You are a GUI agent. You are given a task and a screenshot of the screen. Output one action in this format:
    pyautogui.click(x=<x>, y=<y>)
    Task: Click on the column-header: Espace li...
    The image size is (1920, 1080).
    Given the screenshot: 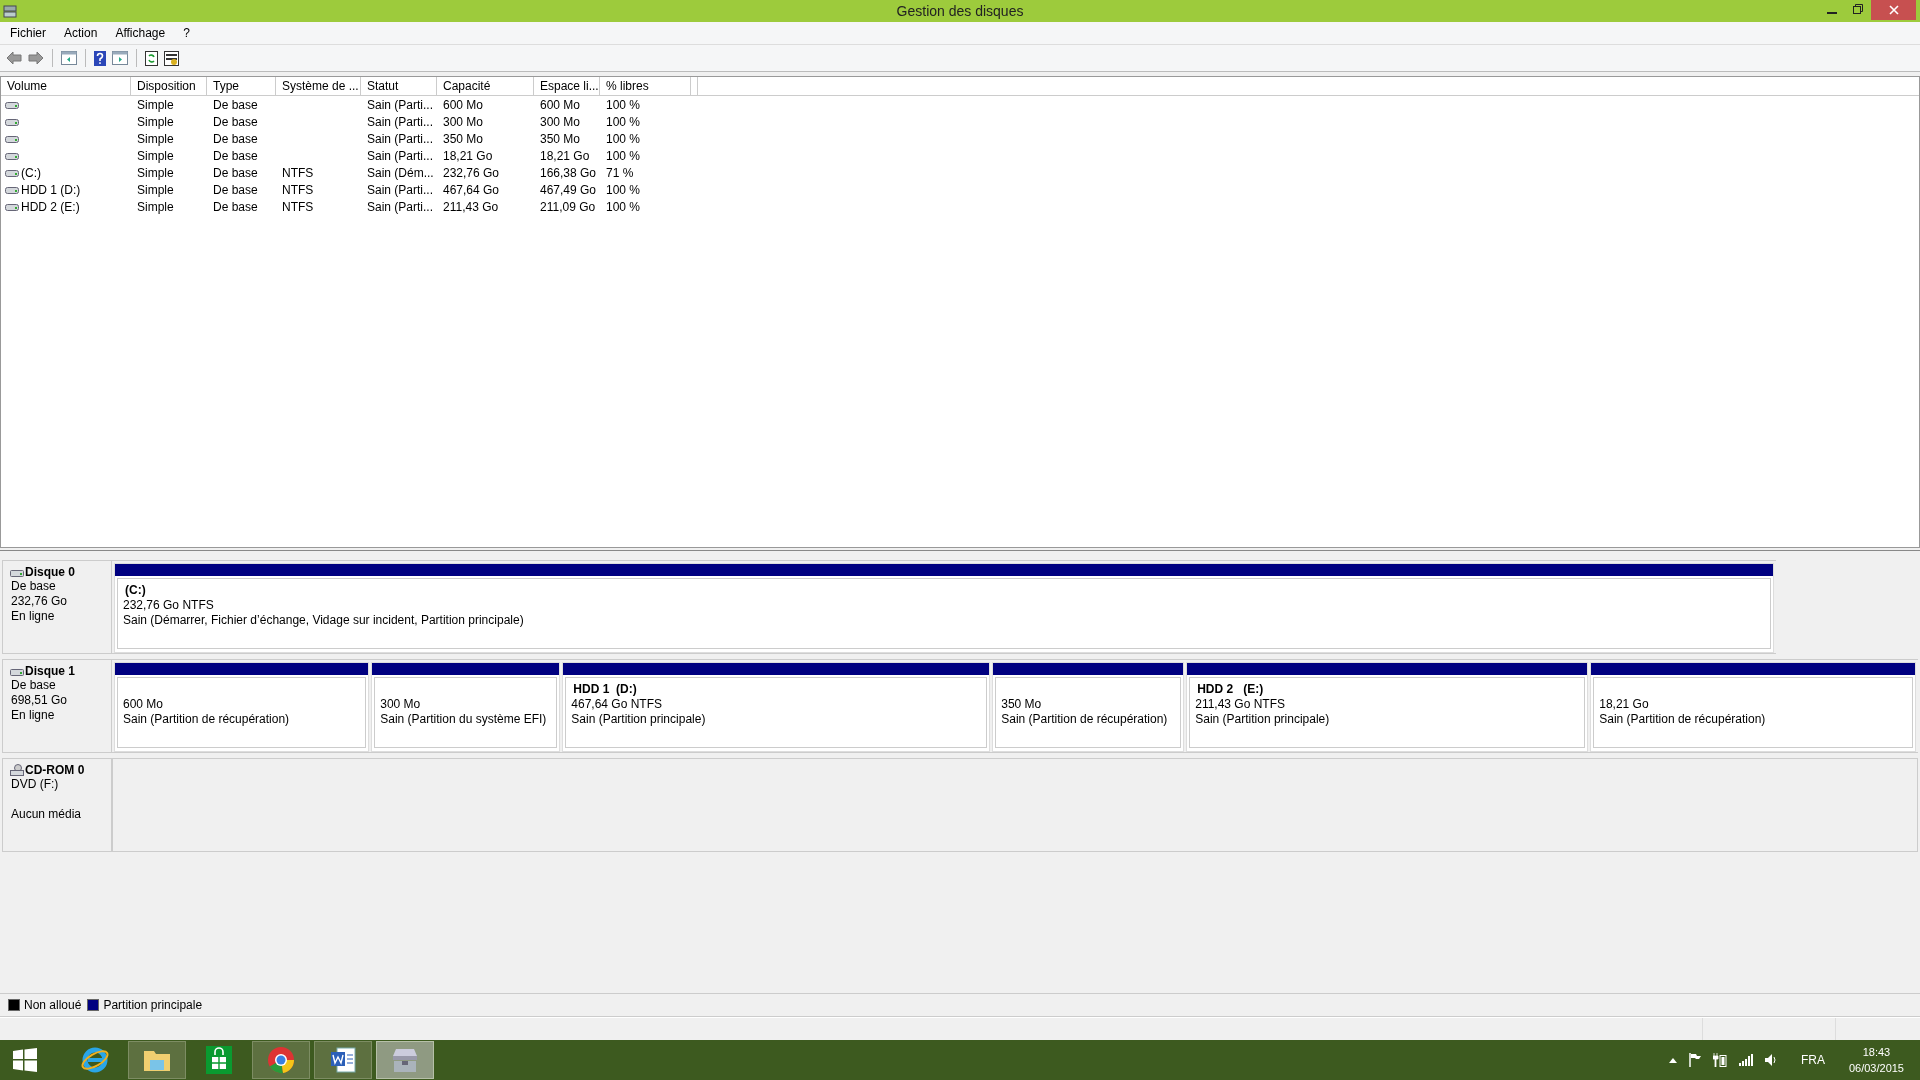 What is the action you would take?
    pyautogui.click(x=567, y=86)
    